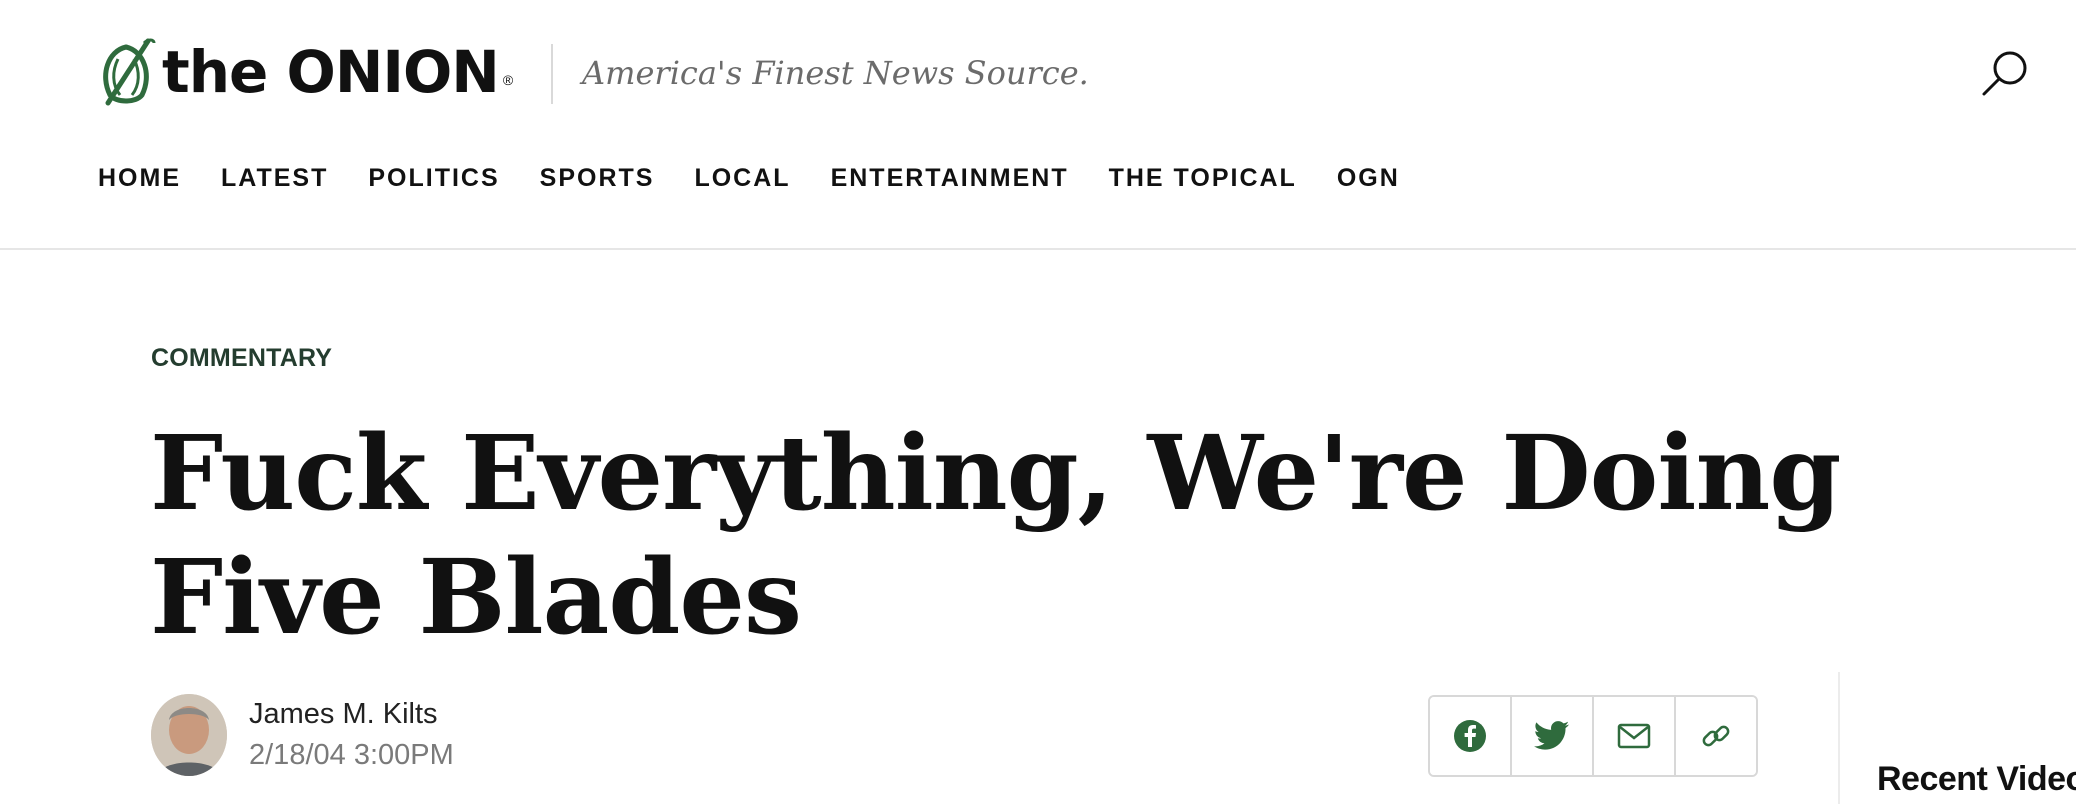  I want to click on sidebar-divider, so click(1839, 738).